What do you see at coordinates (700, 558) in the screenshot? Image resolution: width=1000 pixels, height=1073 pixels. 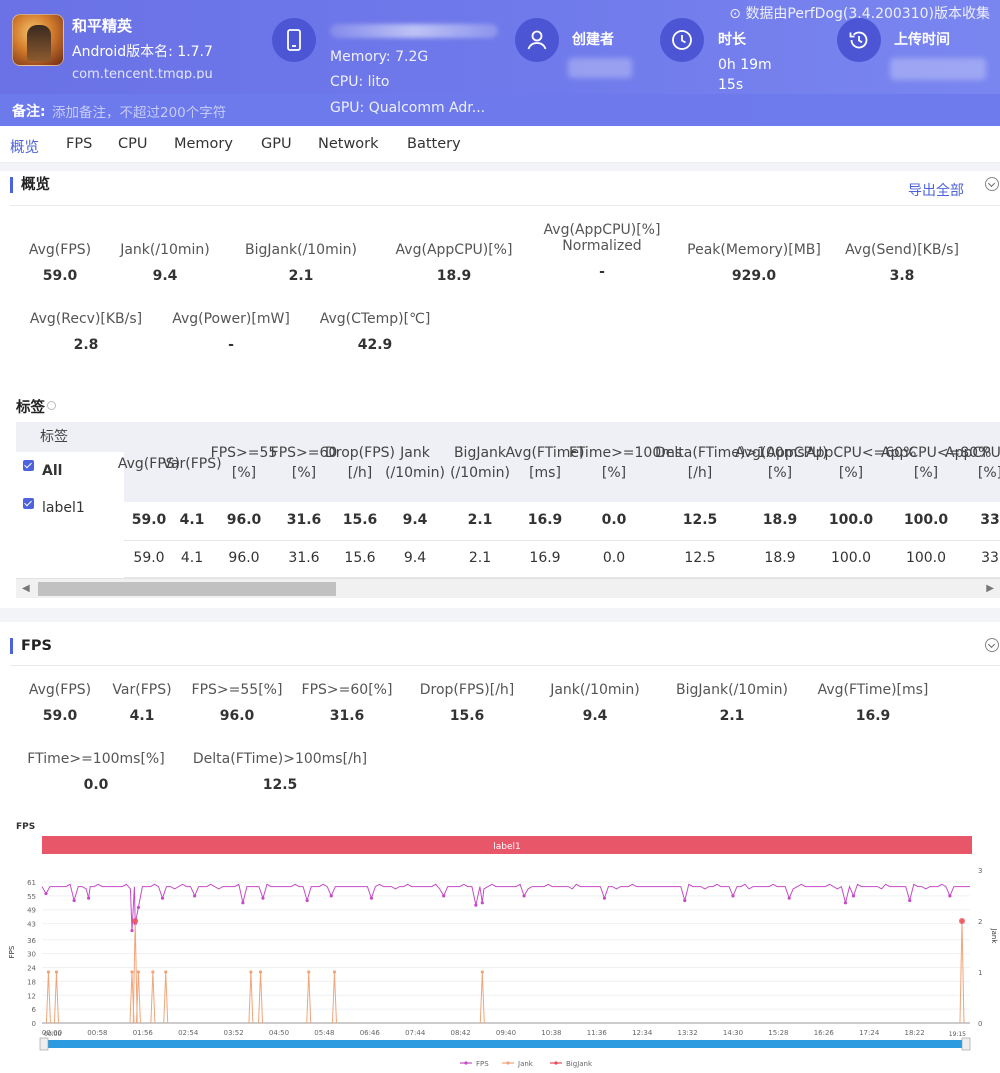 I see `table-cell: 12.5` at bounding box center [700, 558].